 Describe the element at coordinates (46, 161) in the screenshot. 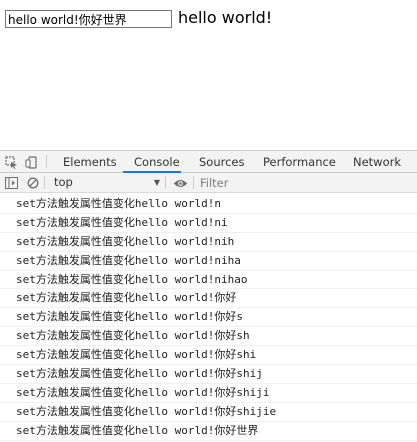

I see `tab-separator` at that location.